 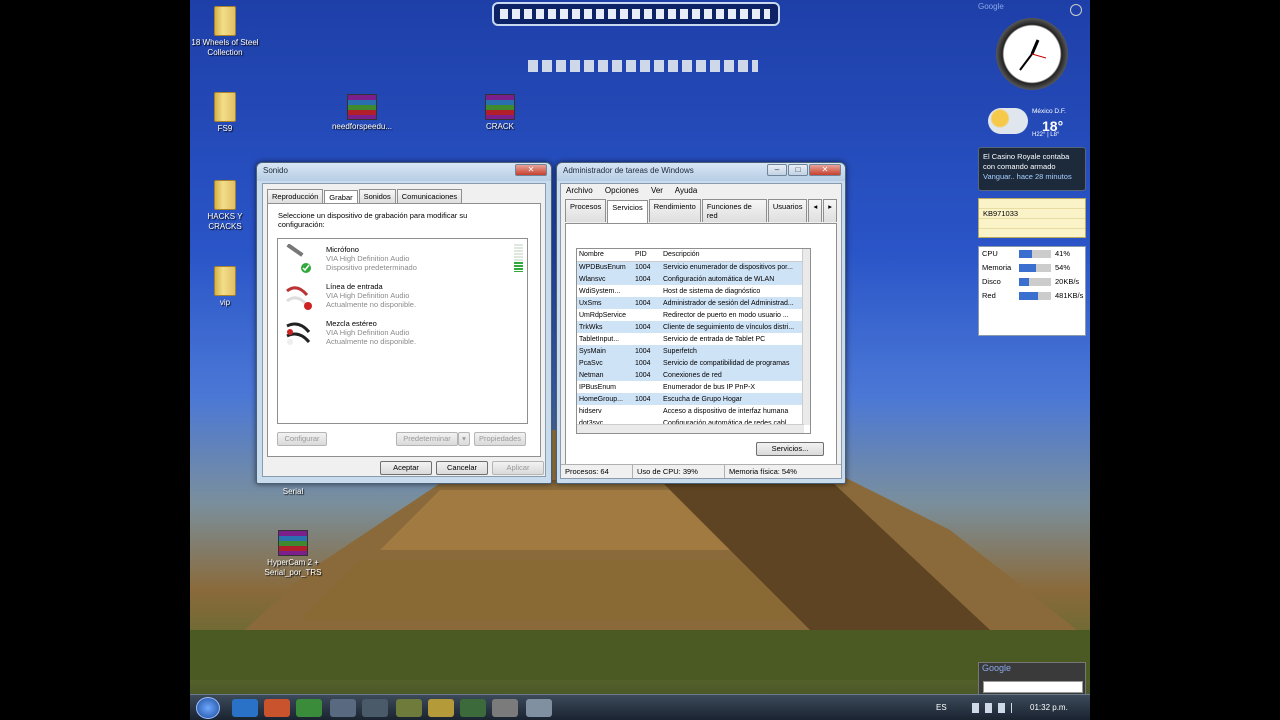 What do you see at coordinates (605, 255) in the screenshot?
I see `column-header: Nombre` at bounding box center [605, 255].